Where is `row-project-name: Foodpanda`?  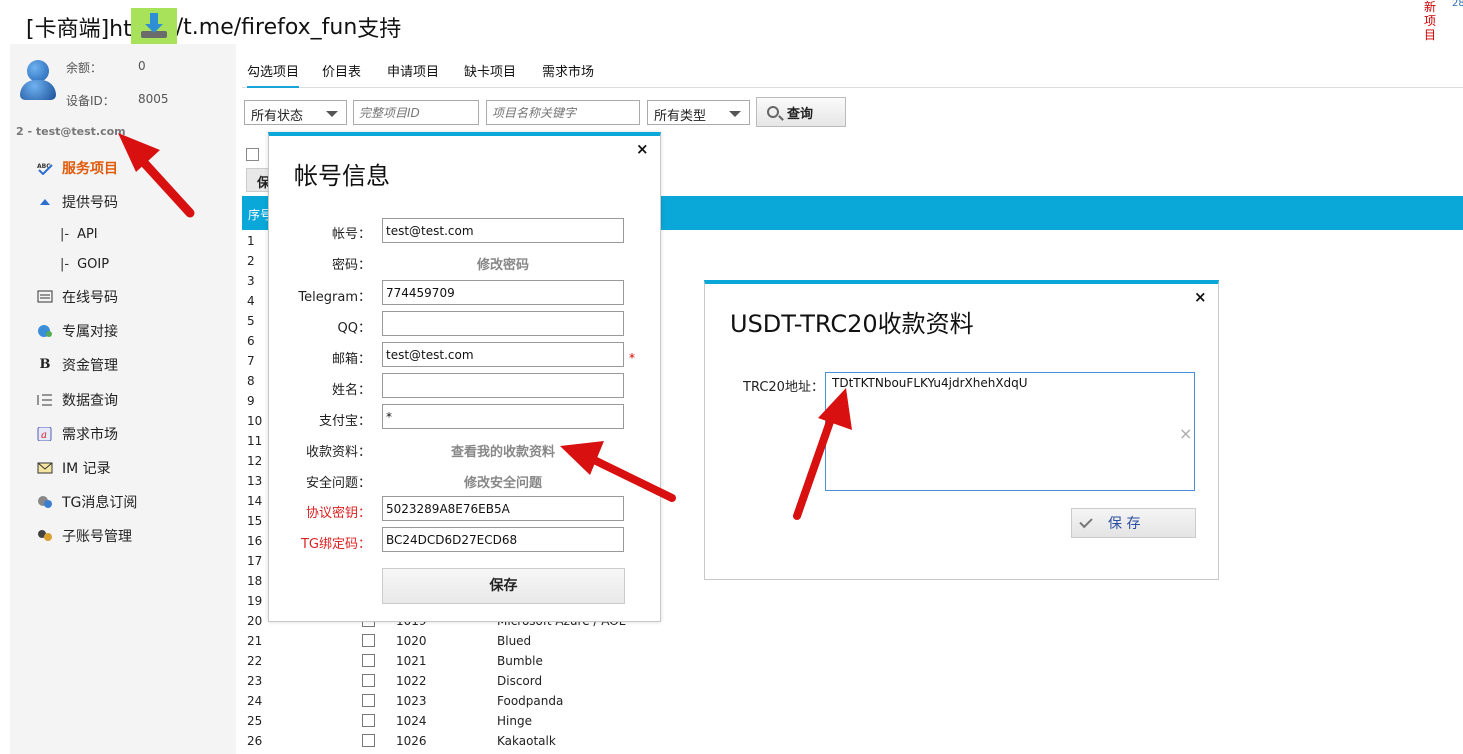
row-project-name: Foodpanda is located at coordinates (530, 701).